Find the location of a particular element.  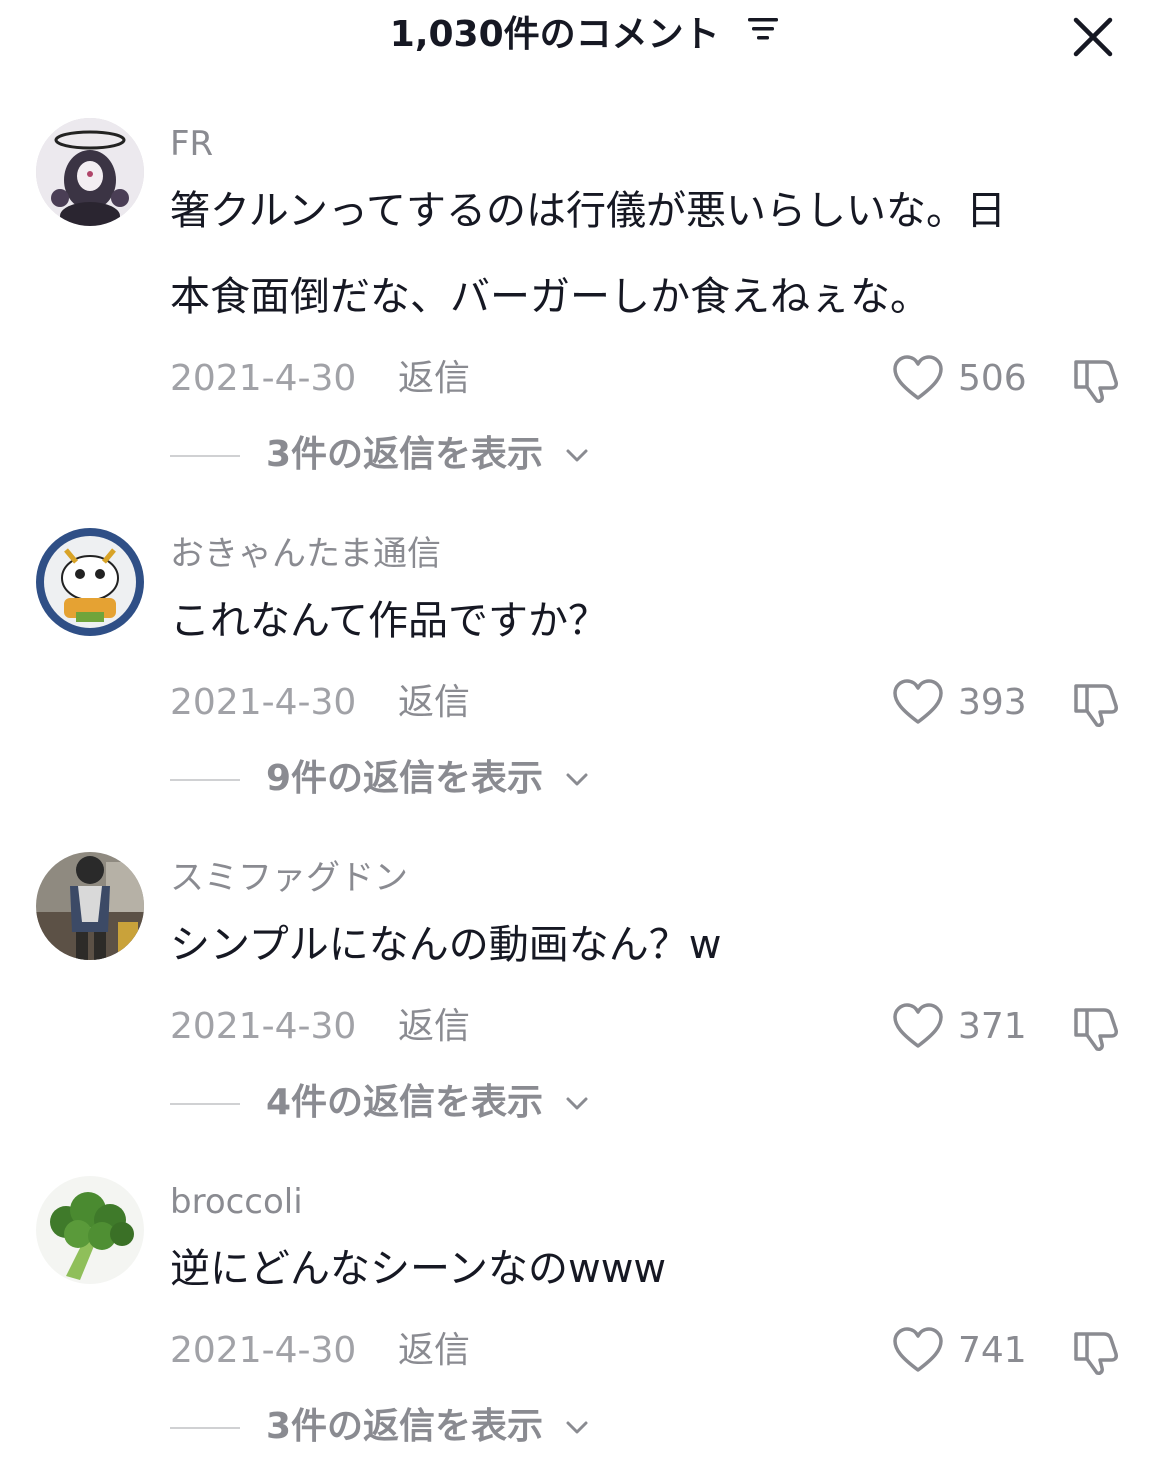

comment-meta: 2021-4-30 返信 371 is located at coordinates (650, 1027).